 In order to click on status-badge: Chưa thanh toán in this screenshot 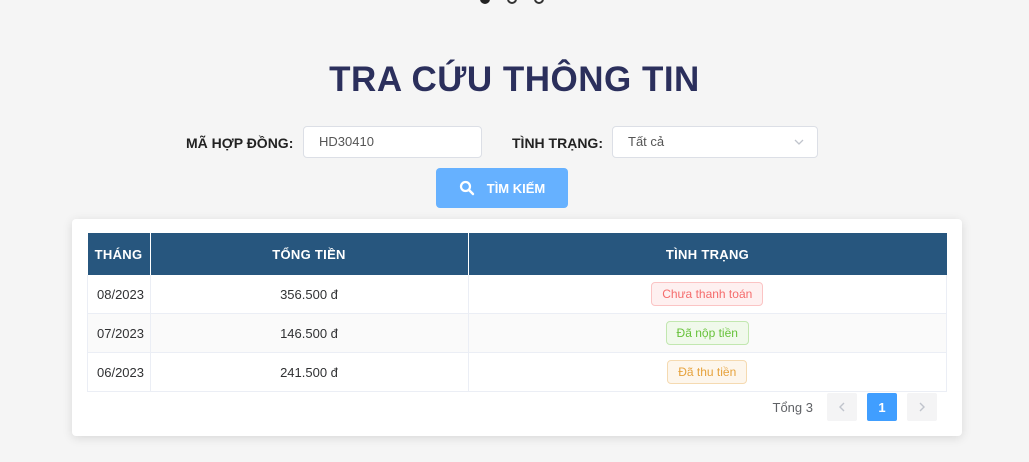, I will do `click(707, 294)`.